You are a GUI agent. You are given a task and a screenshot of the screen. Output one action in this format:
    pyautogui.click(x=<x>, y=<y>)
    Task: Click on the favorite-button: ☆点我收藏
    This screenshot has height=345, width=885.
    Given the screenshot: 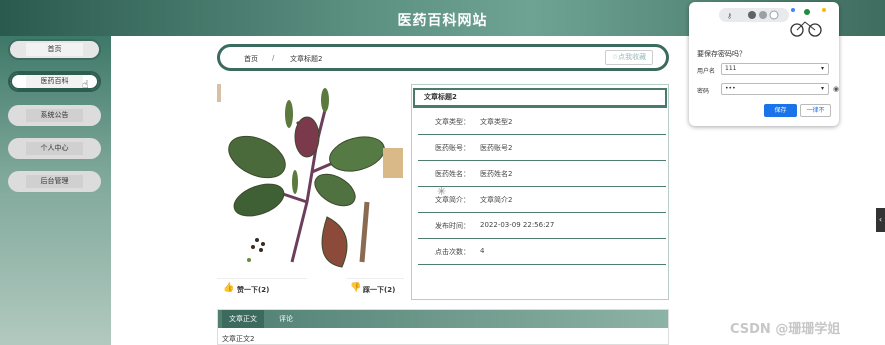 What is the action you would take?
    pyautogui.click(x=629, y=57)
    